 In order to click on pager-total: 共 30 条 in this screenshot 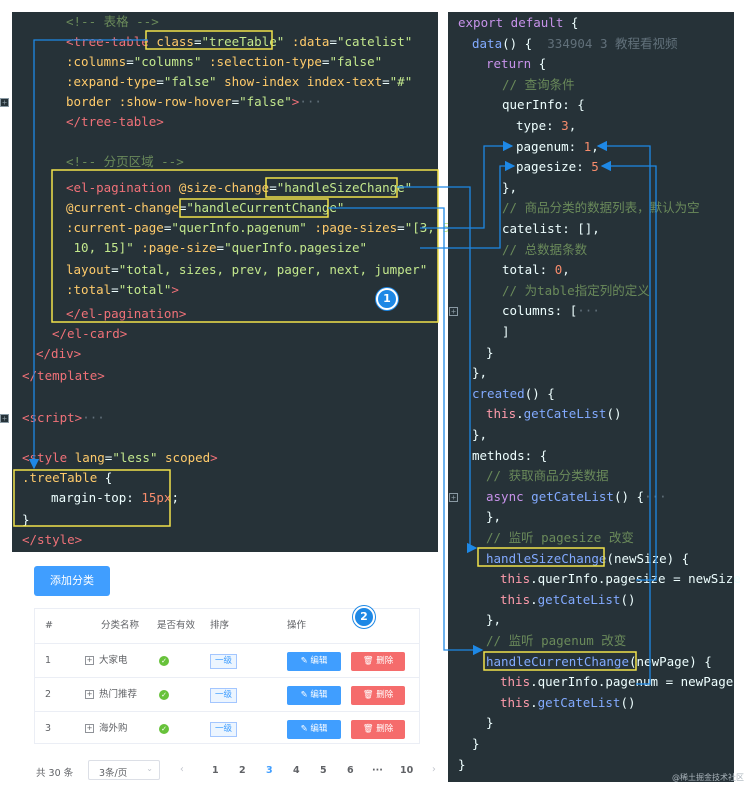, I will do `click(55, 773)`.